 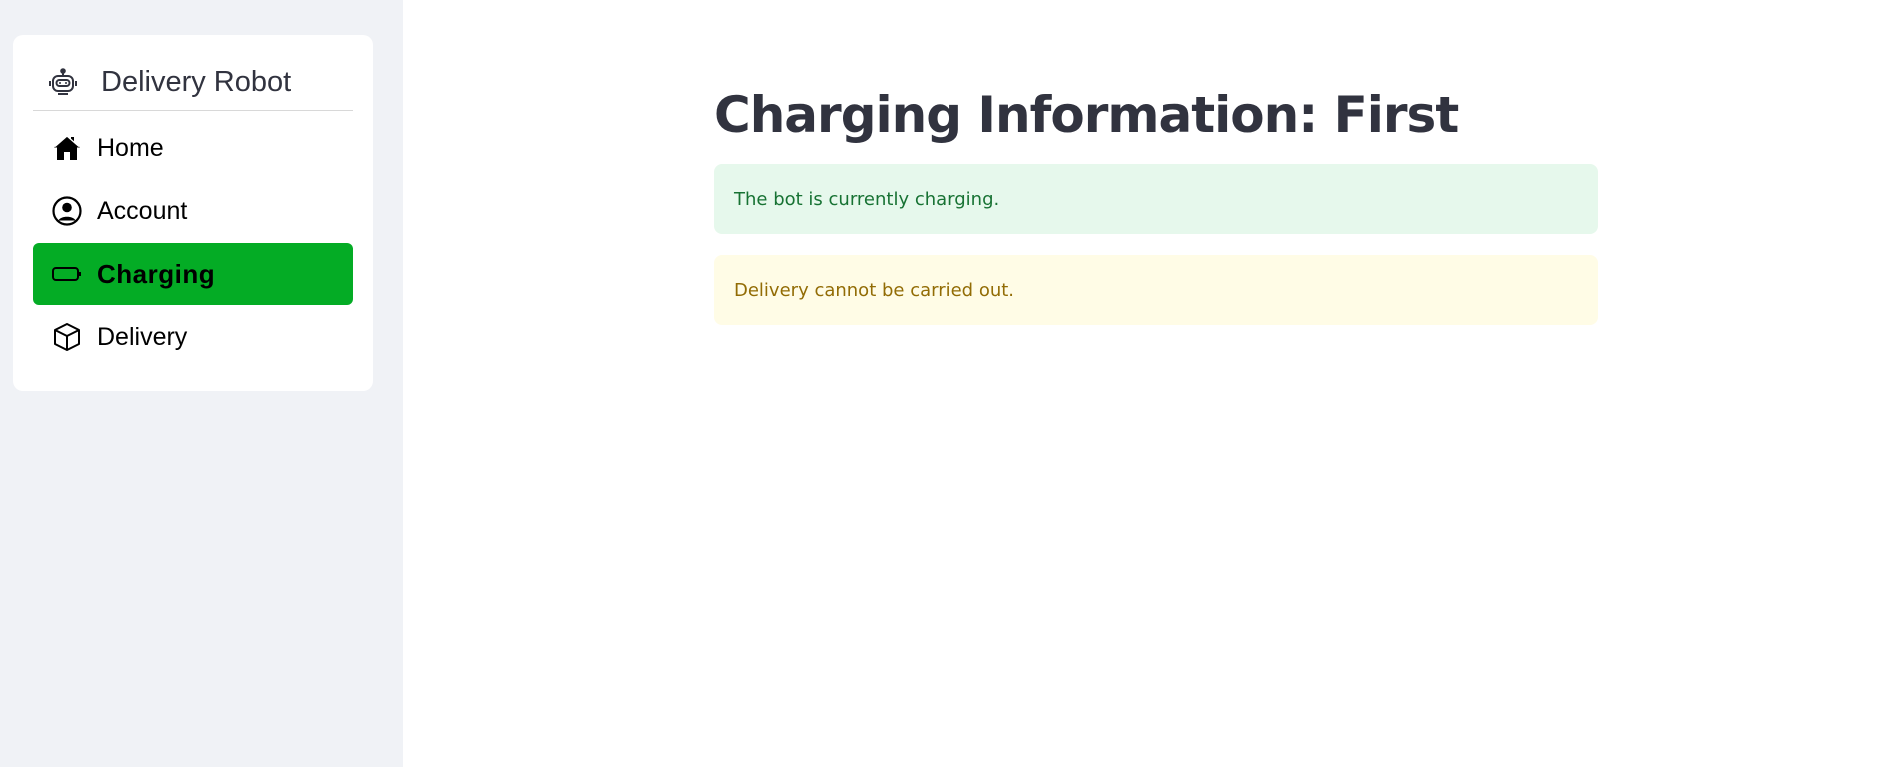 I want to click on robot-icon, so click(x=63, y=83).